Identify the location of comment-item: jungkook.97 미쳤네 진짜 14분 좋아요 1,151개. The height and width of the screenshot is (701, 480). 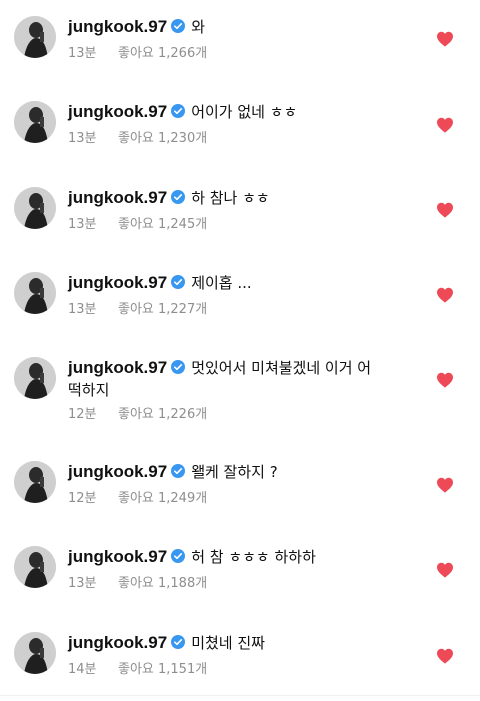
(240, 662).